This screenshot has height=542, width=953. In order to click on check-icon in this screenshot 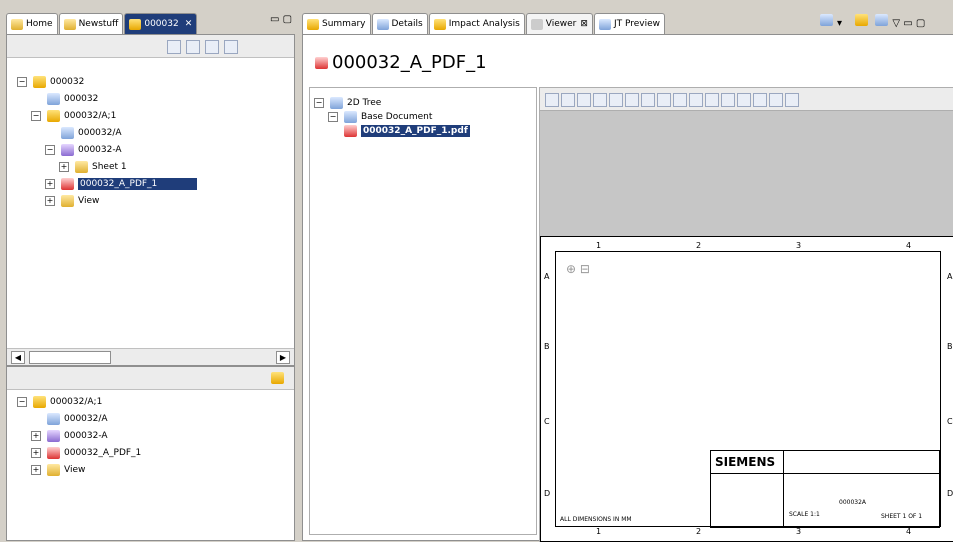, I will do `click(862, 20)`.